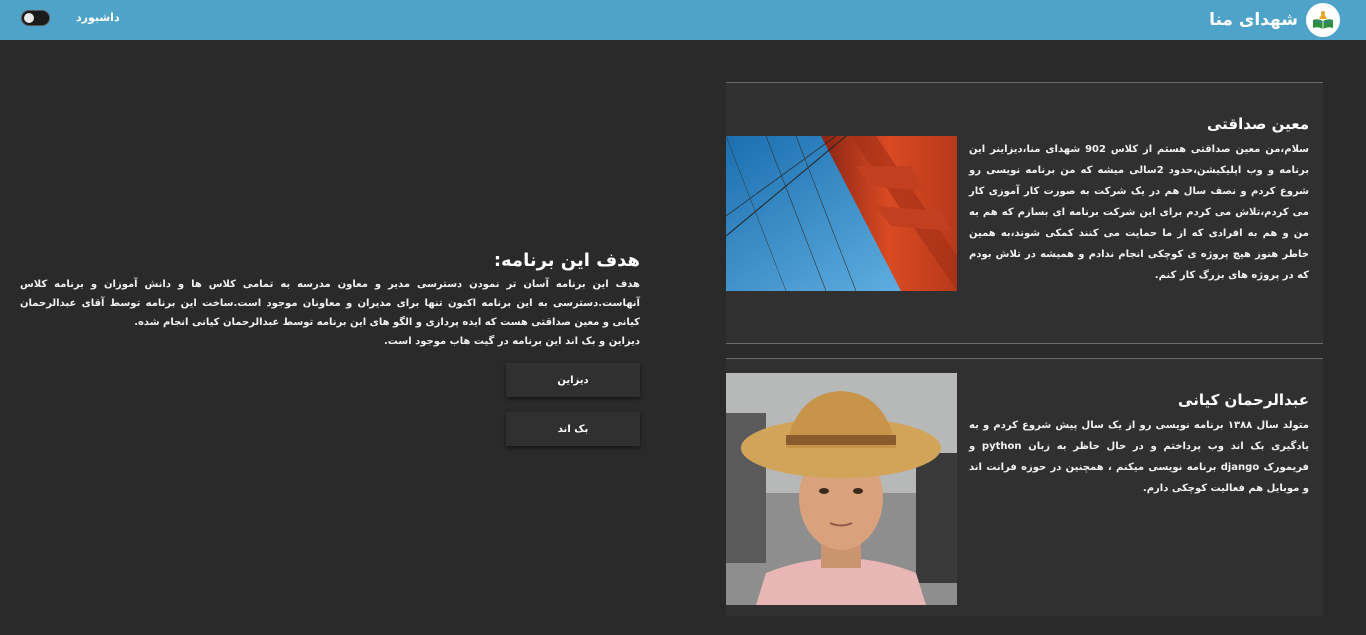 The height and width of the screenshot is (635, 1366). Describe the element at coordinates (573, 429) in the screenshot. I see `backend-button: بک اند` at that location.